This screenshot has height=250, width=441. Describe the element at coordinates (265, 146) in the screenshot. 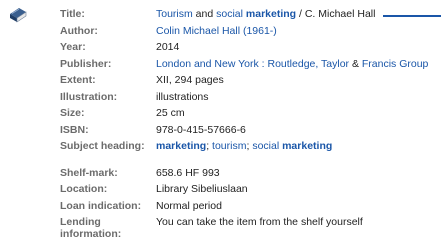

I see `subject-link-social: social` at that location.